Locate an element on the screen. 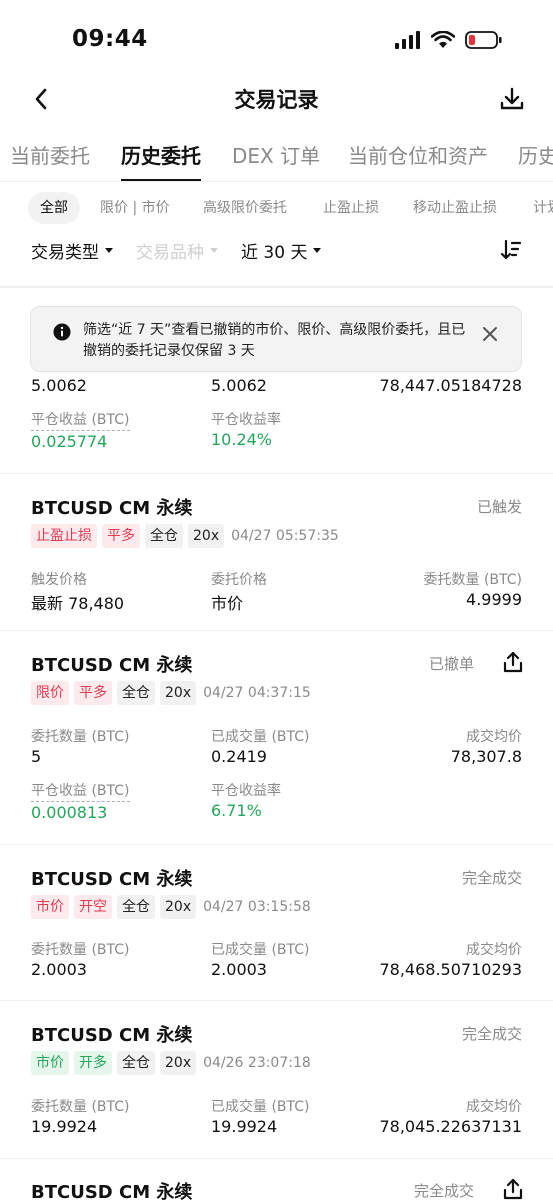 The image size is (553, 1200). trade-type-label: 交易类型 is located at coordinates (65, 253).